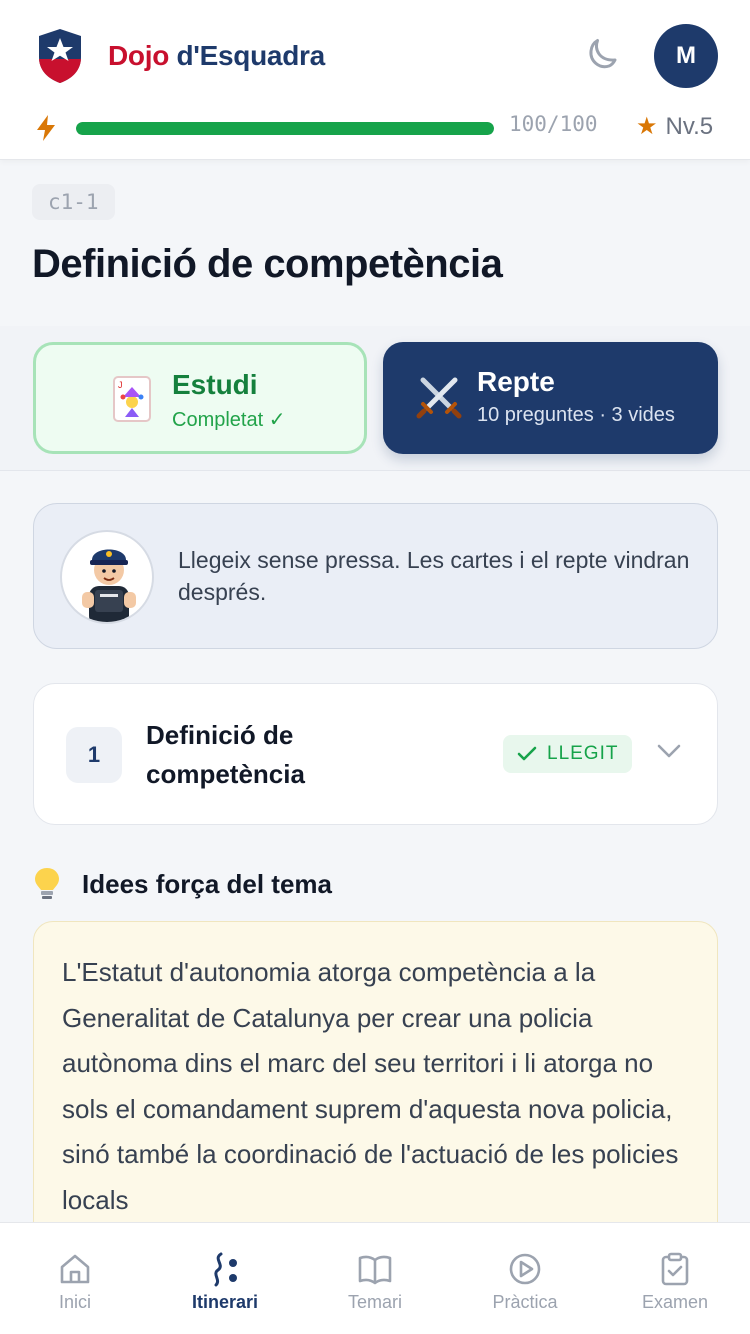  What do you see at coordinates (109, 585) in the screenshot?
I see `police-mascot-icon` at bounding box center [109, 585].